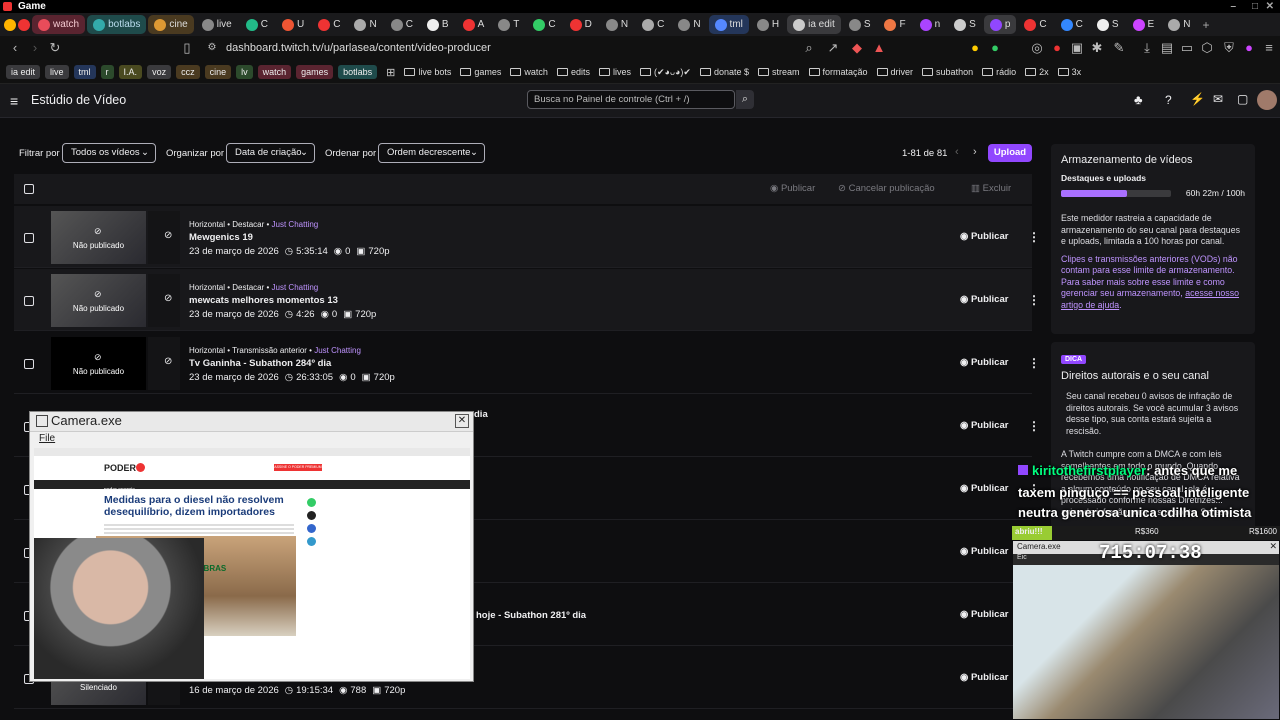 The height and width of the screenshot is (720, 1280). Describe the element at coordinates (724, 72) in the screenshot. I see `bookmark-item: donate $` at that location.